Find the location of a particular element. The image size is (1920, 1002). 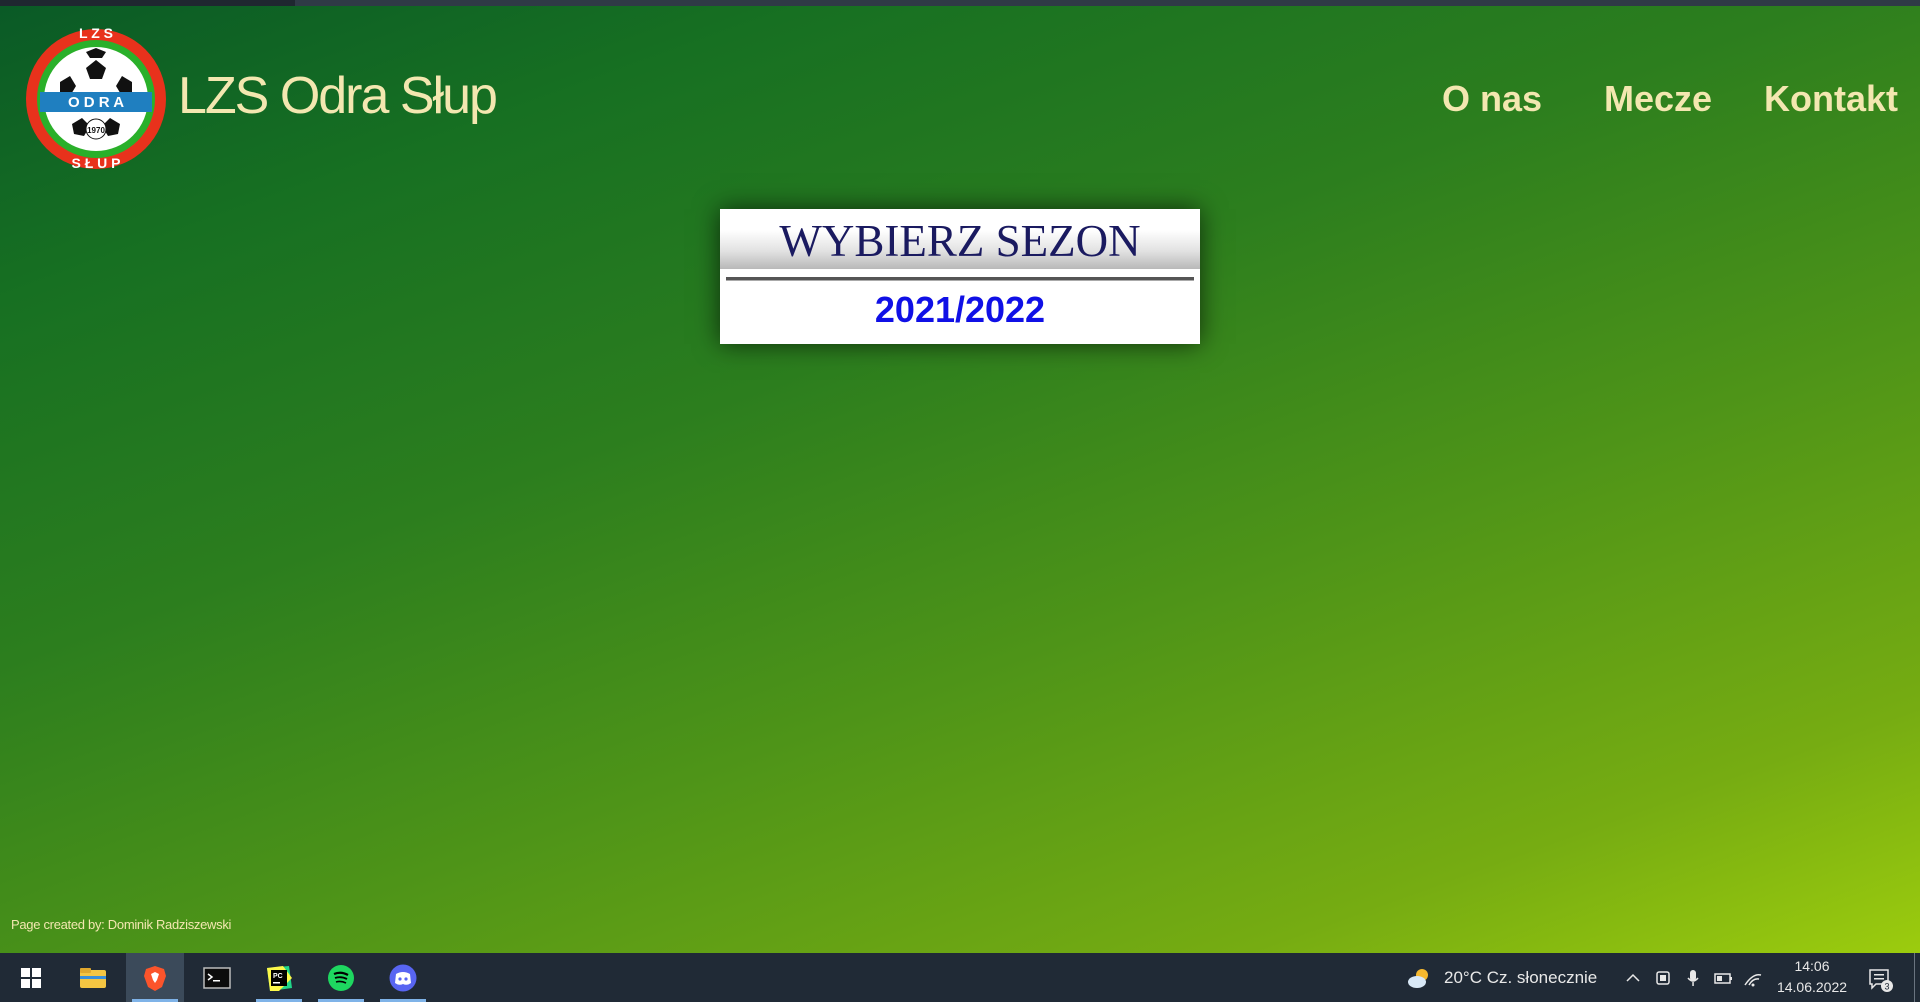

season-link: 2021/2022 is located at coordinates (960, 310).